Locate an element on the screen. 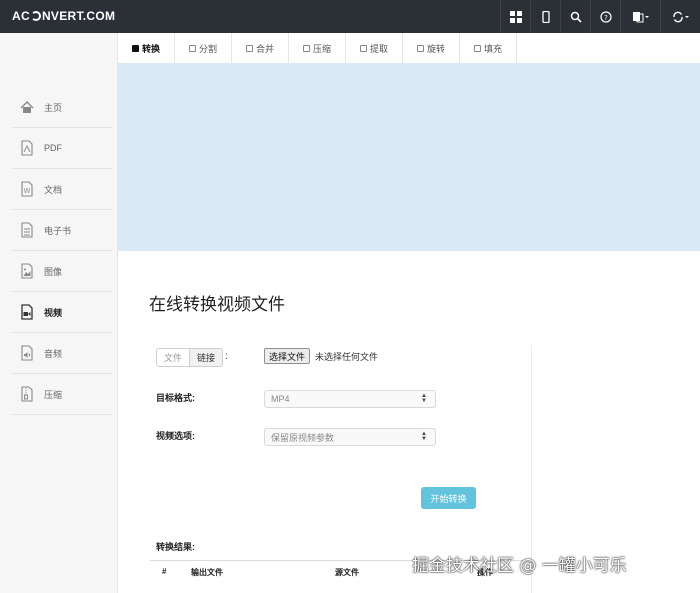 This screenshot has height=593, width=700. sidebar-item-label: 图像 is located at coordinates (53, 271).